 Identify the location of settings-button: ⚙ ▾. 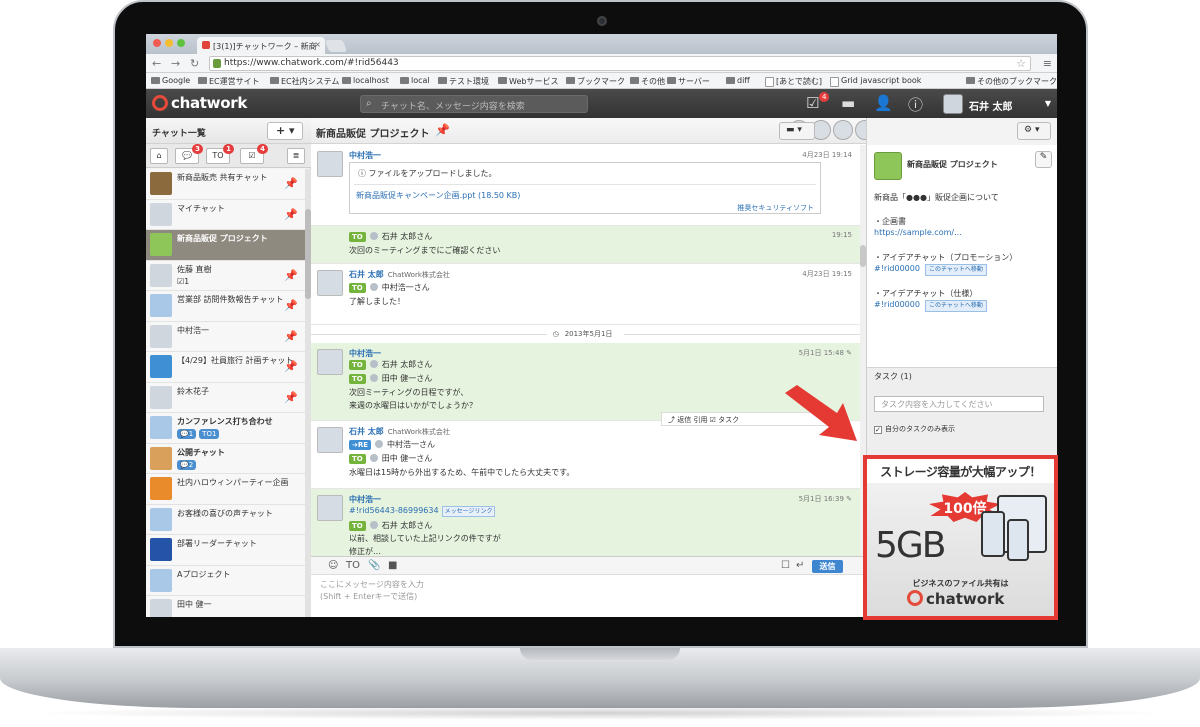
(1034, 131).